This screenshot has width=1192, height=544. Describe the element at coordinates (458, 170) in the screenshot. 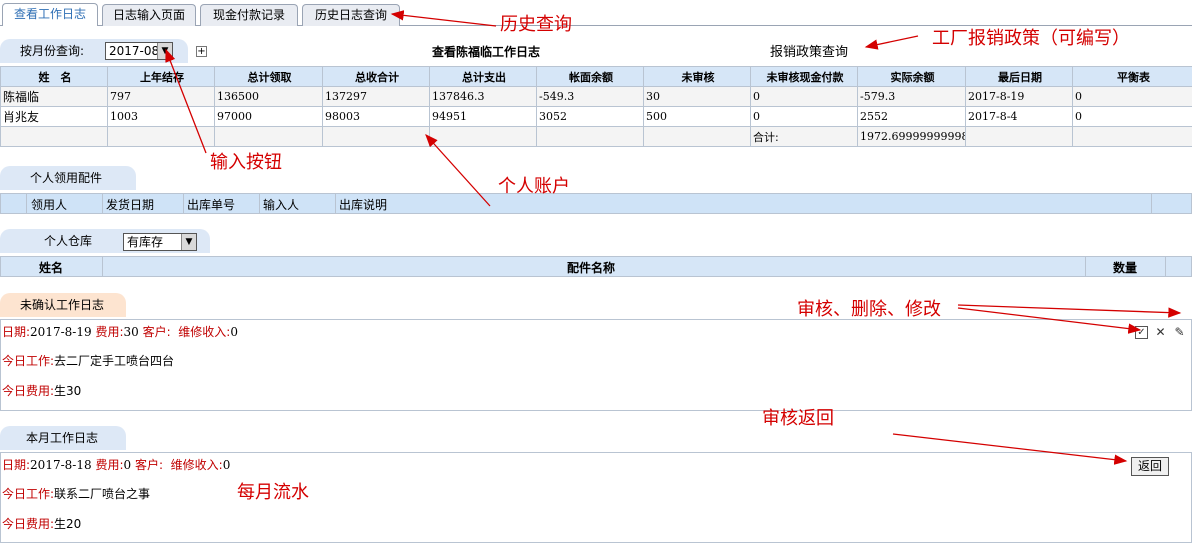

I see `arrow-personal-account` at that location.